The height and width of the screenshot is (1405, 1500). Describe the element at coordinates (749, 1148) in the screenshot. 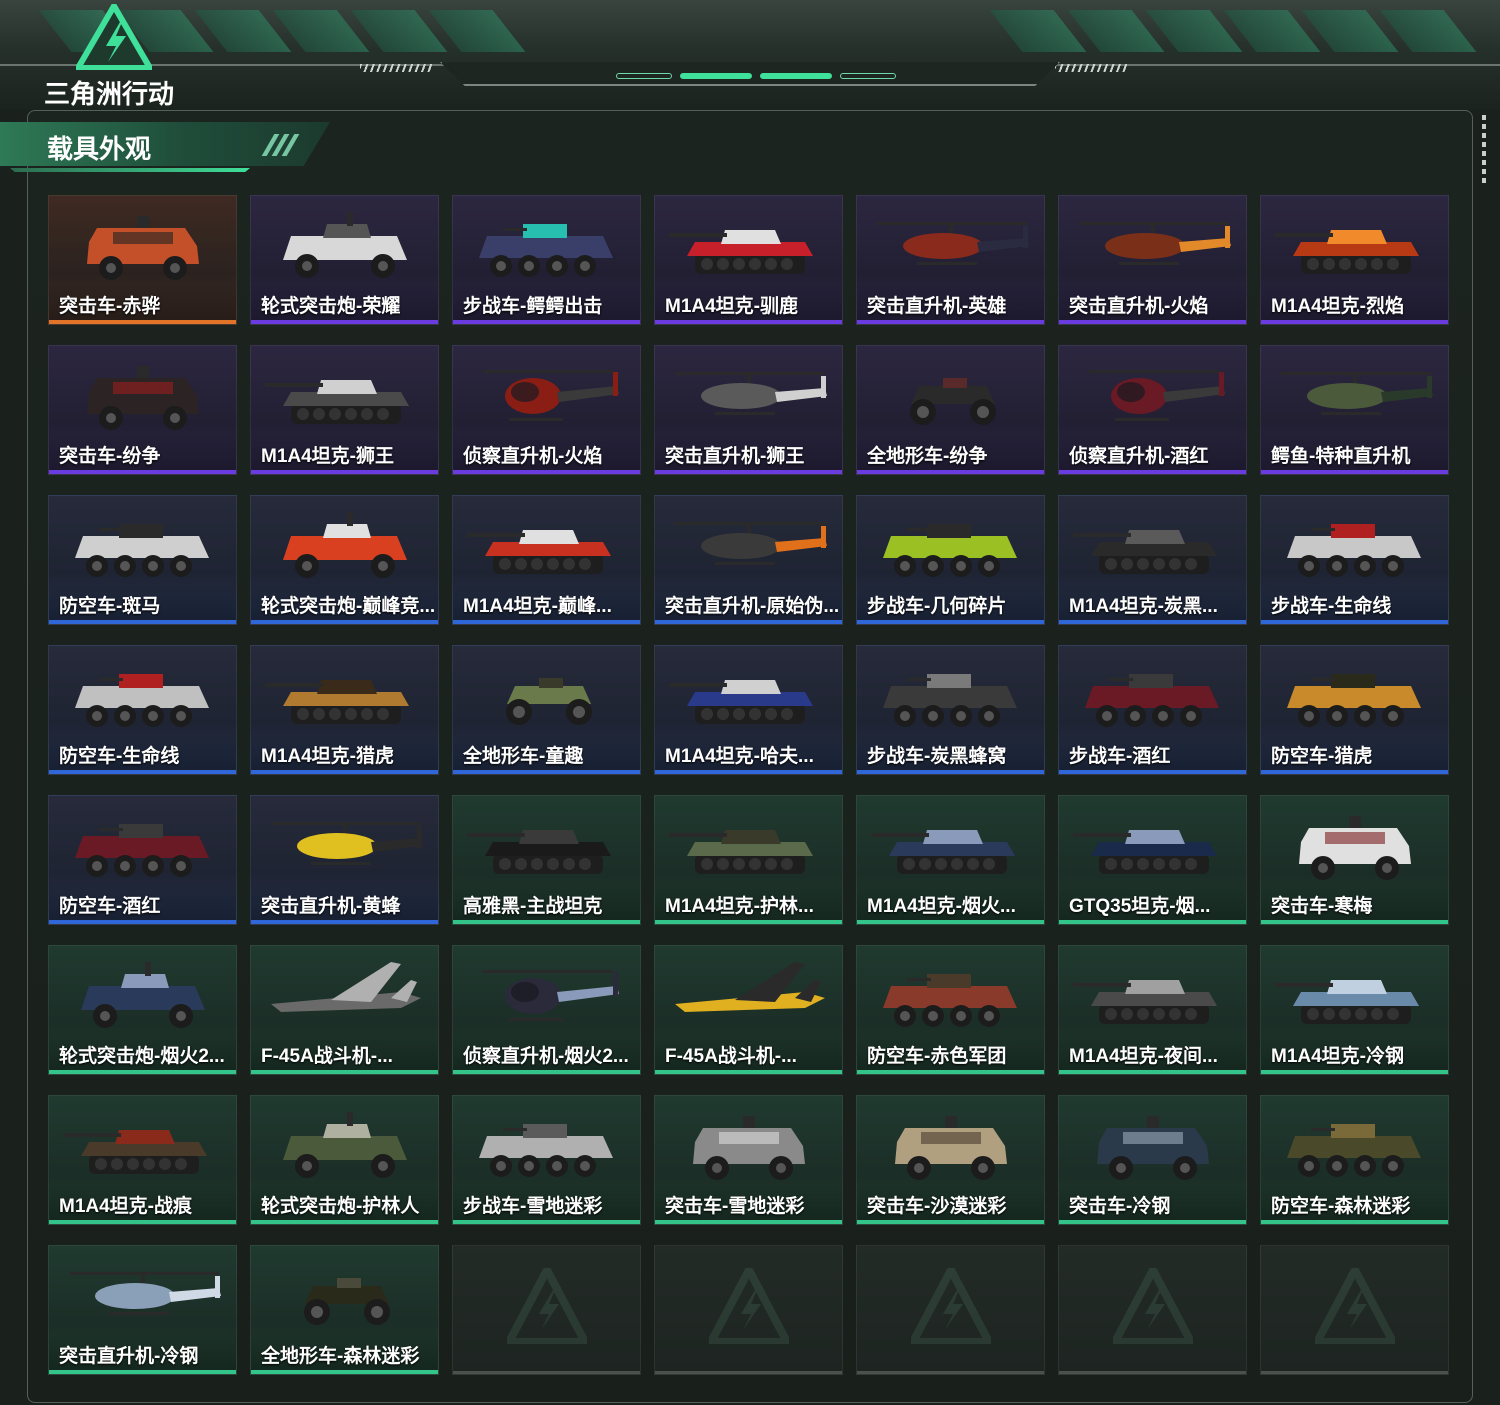

I see `assault-vehicle-icon` at that location.